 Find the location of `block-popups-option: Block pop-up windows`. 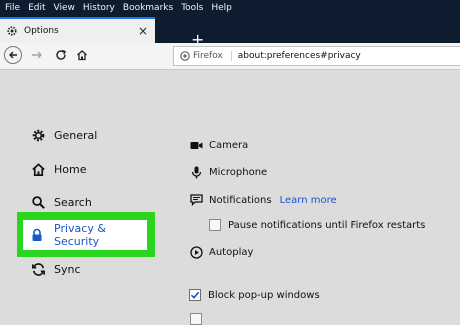

block-popups-option: Block pop-up windows is located at coordinates (254, 295).